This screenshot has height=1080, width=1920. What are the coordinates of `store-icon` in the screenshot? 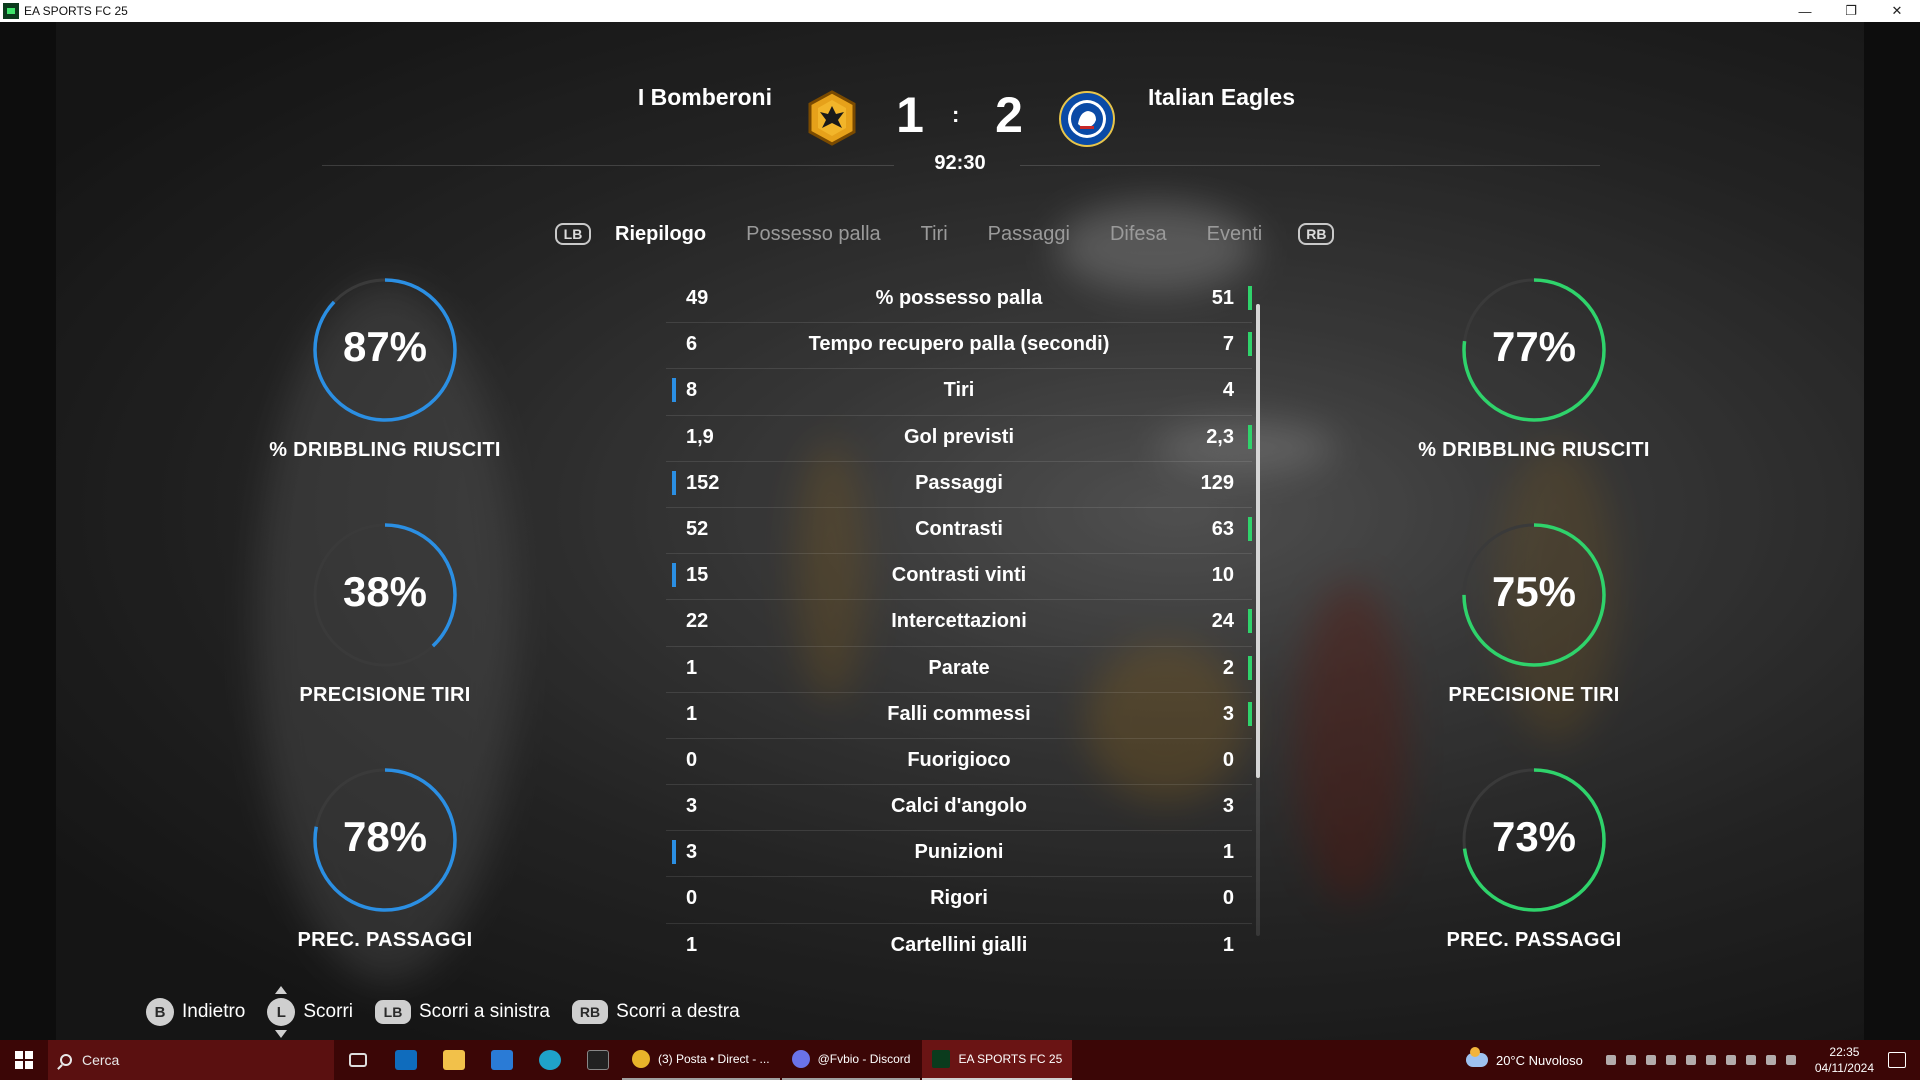 It's located at (502, 1060).